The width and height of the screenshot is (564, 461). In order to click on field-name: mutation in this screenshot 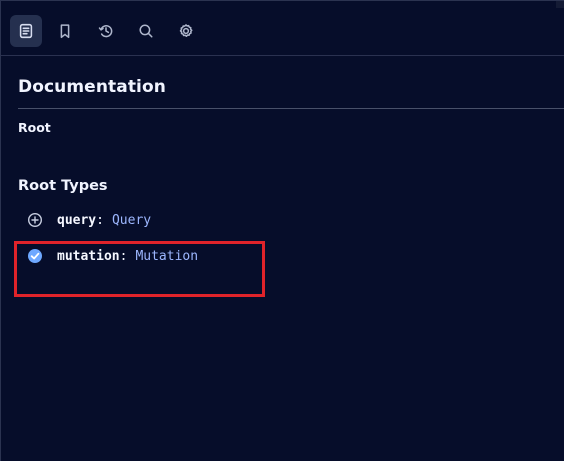, I will do `click(88, 256)`.